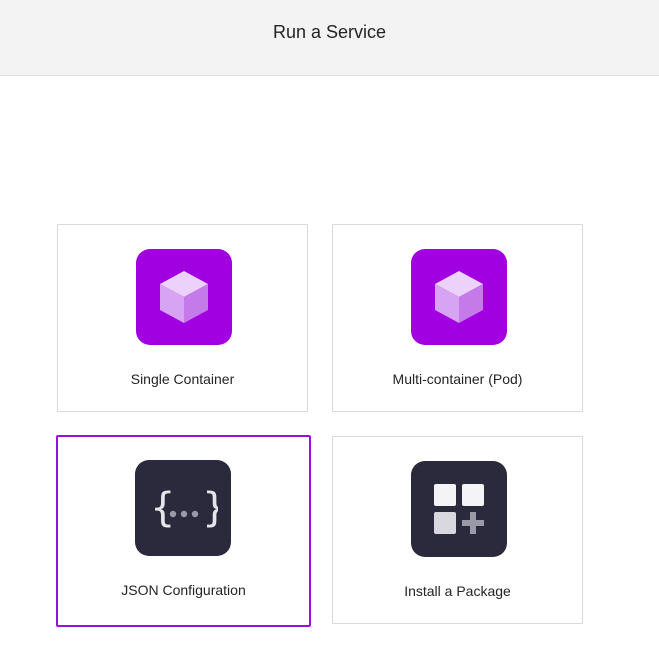  I want to click on option-label: Install a Package, so click(457, 591).